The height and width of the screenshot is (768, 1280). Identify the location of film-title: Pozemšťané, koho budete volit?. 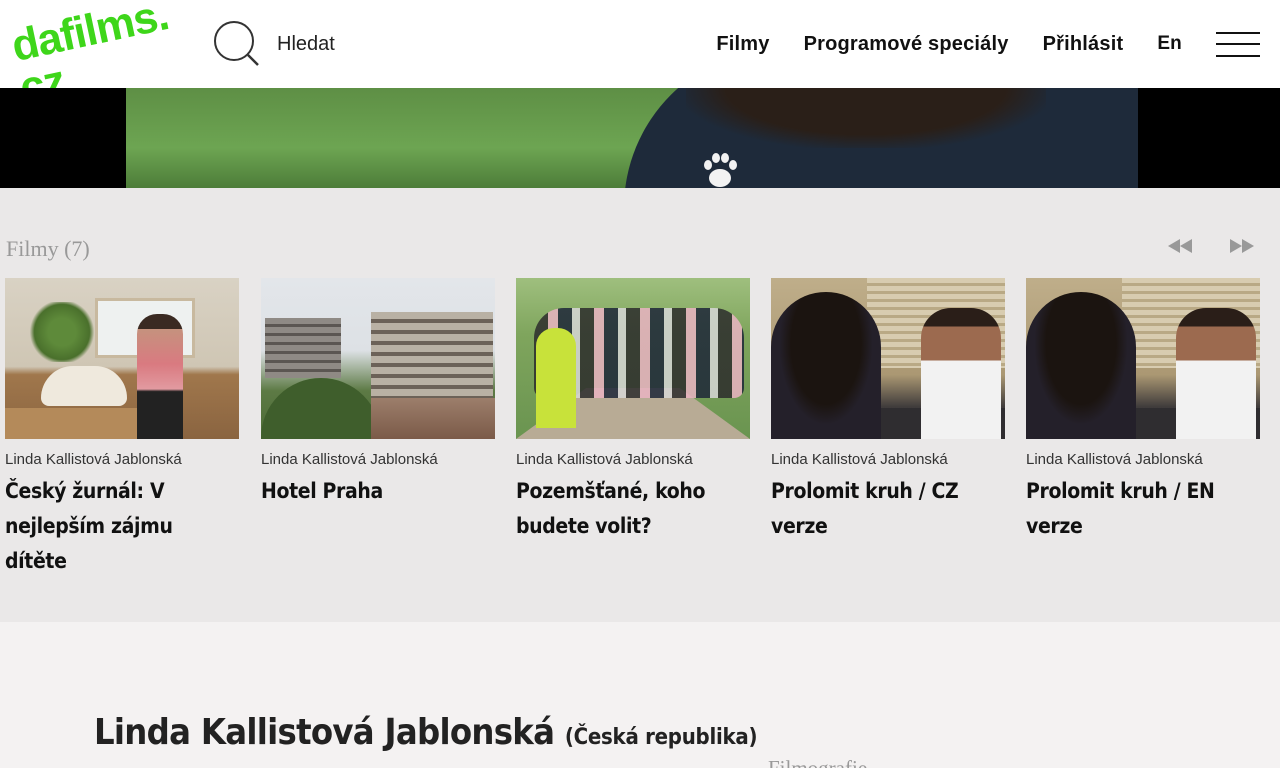
(633, 509).